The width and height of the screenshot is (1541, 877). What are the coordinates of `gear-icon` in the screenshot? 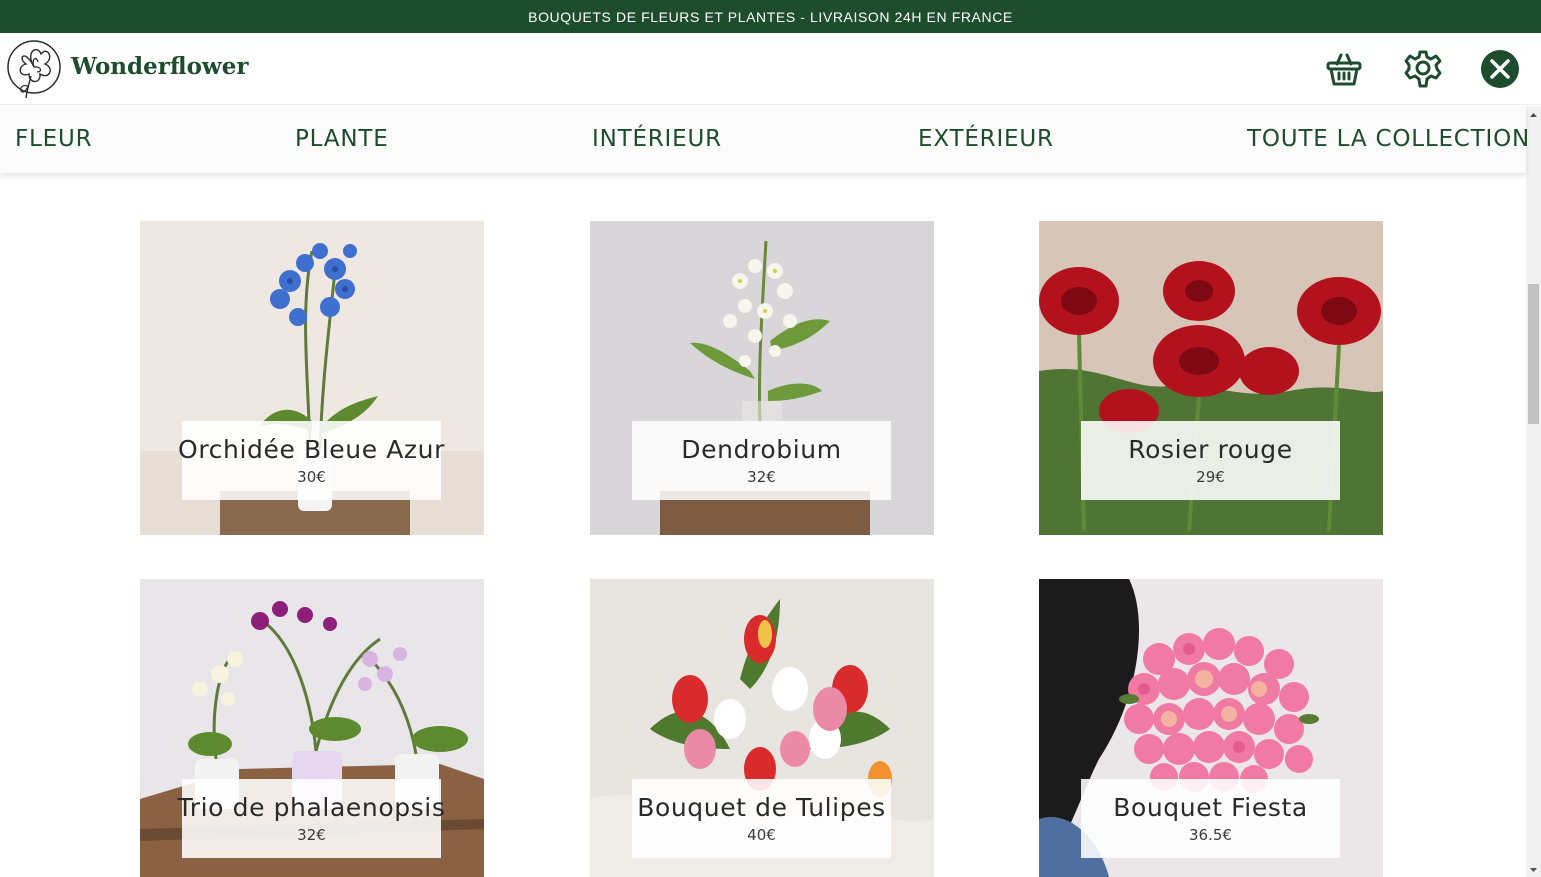 It's located at (1423, 69).